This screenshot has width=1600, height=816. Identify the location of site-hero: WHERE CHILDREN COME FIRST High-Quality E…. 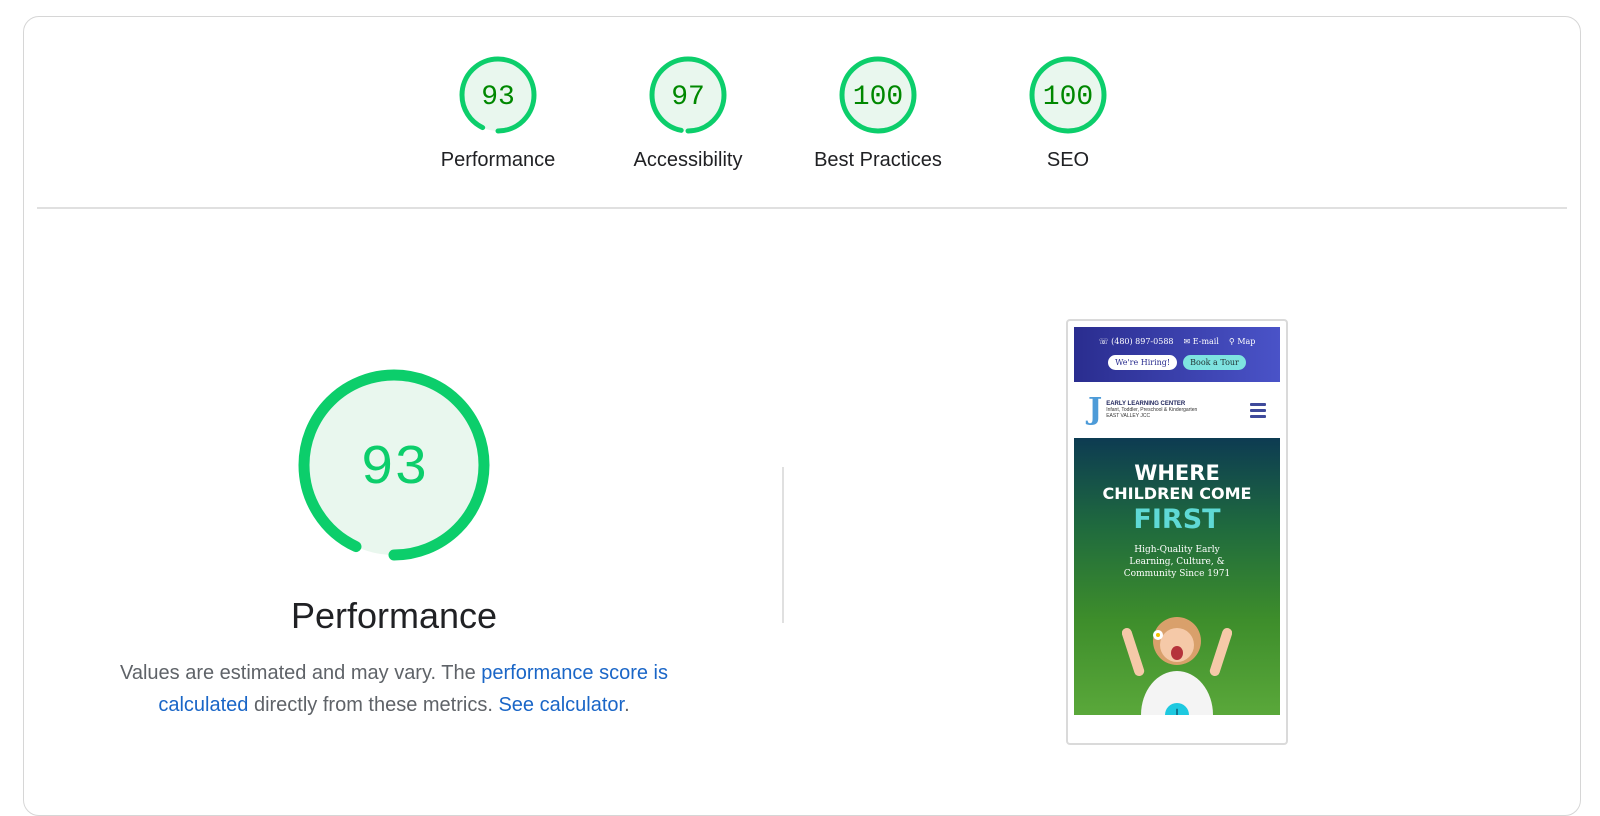
(1177, 576).